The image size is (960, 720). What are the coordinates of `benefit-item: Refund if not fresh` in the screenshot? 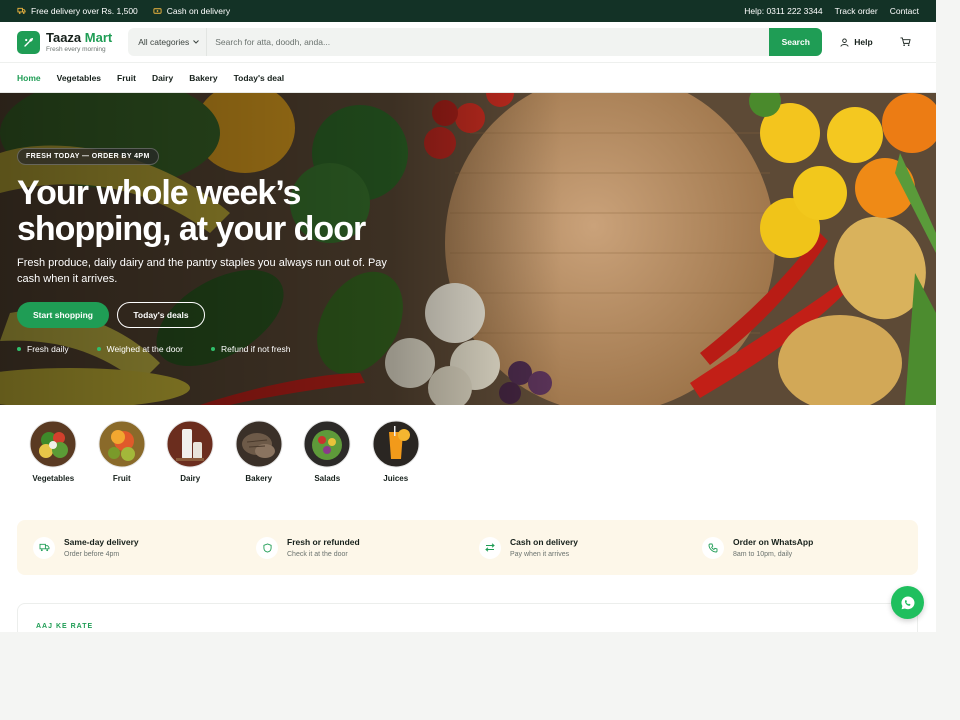 It's located at (257, 349).